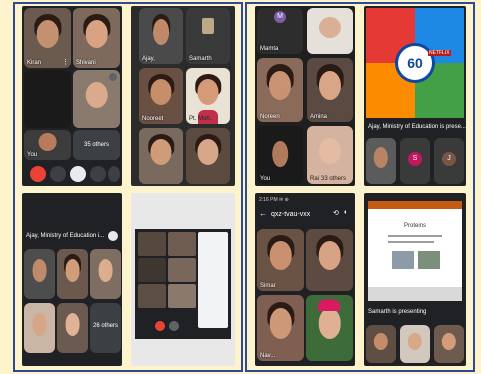 The height and width of the screenshot is (374, 481). Describe the element at coordinates (208, 26) in the screenshot. I see `emblem-icon` at that location.